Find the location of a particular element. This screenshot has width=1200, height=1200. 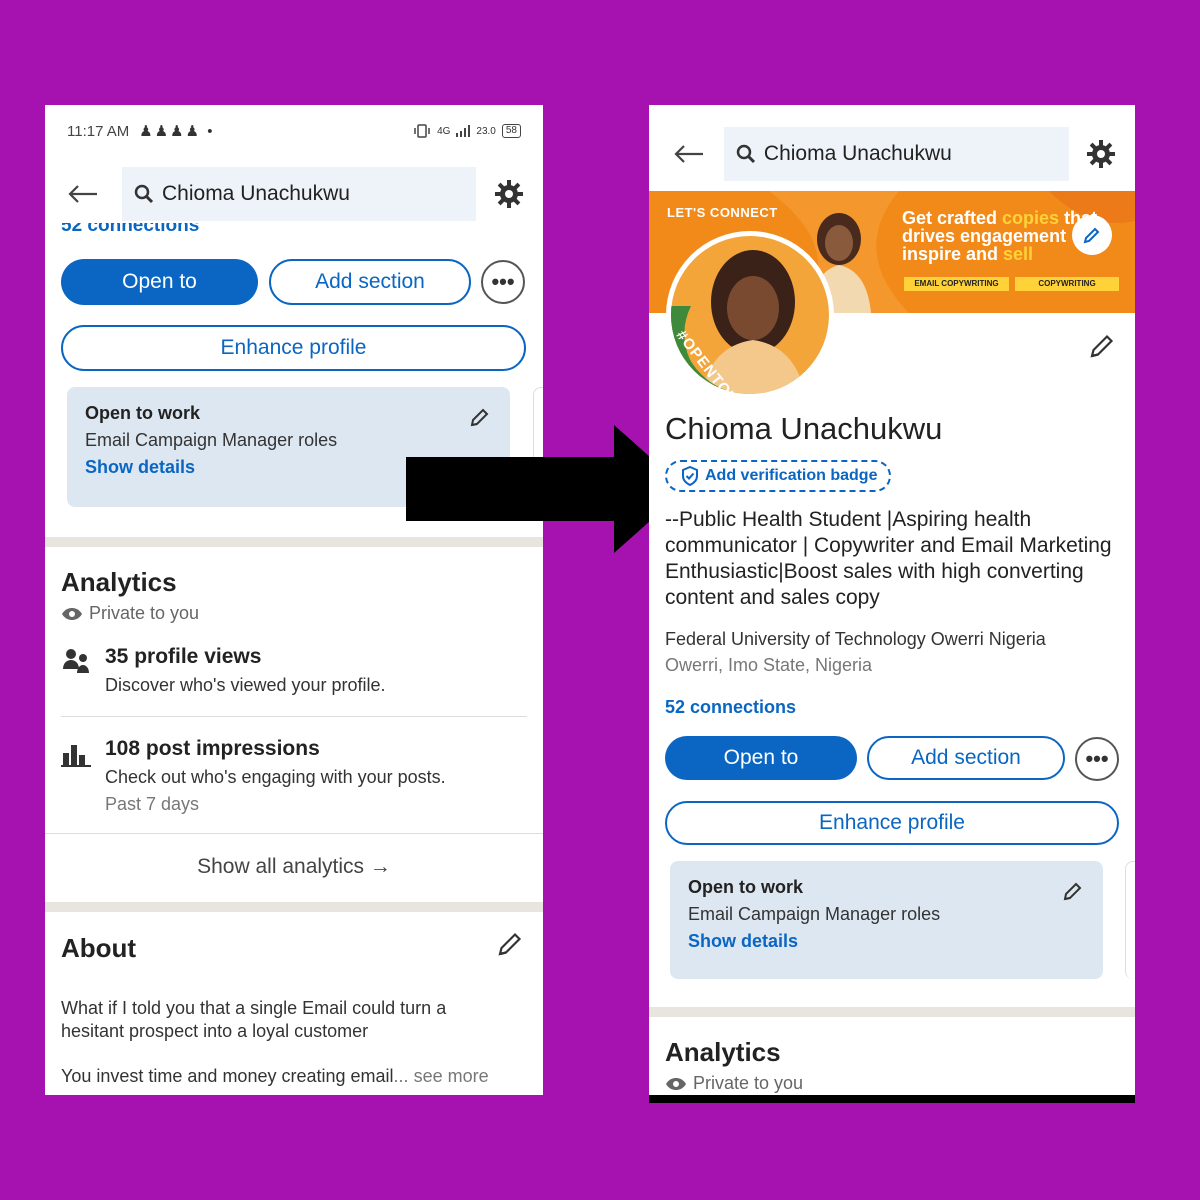

right-arrow-icon is located at coordinates (546, 489).